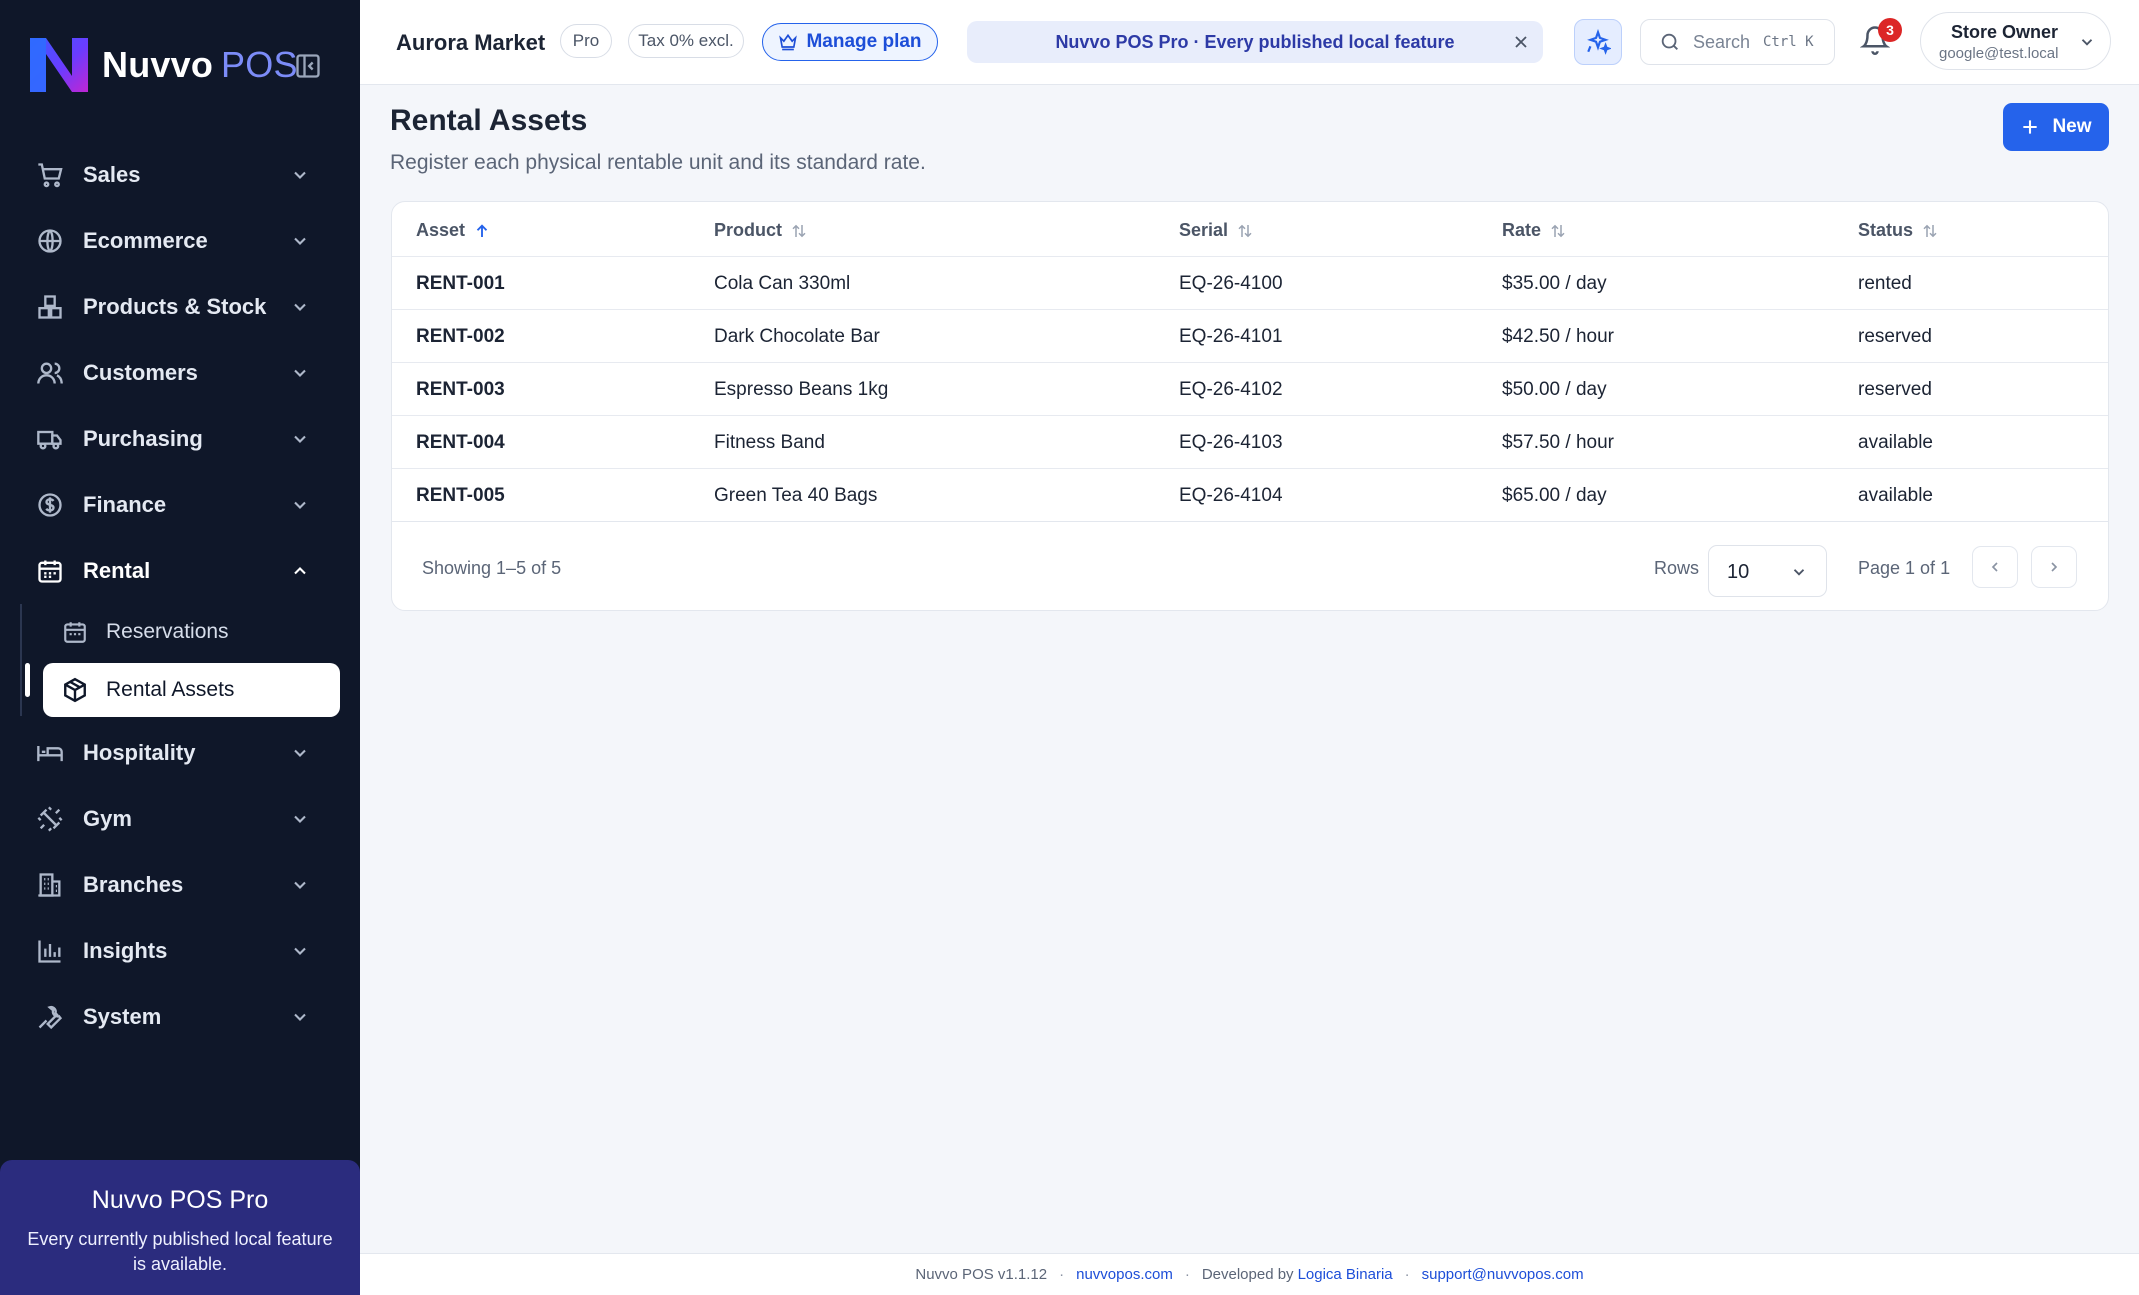 Image resolution: width=2139 pixels, height=1295 pixels. I want to click on next-page-button, so click(2054, 567).